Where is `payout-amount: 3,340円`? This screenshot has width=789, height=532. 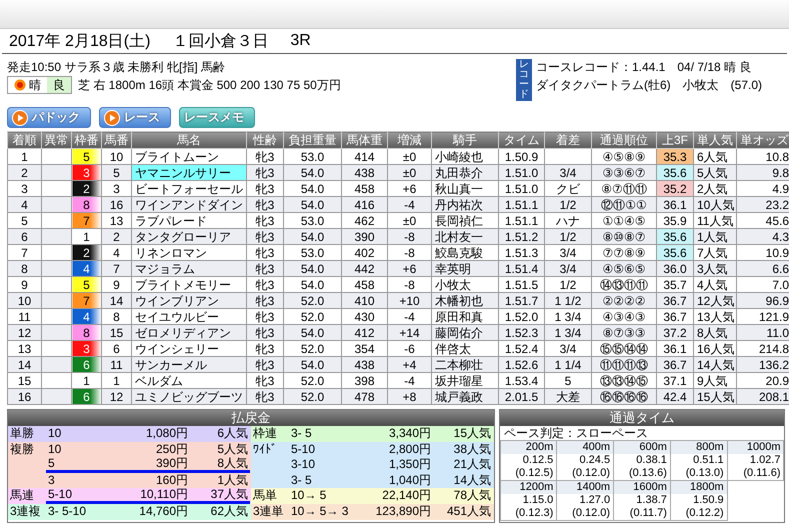 payout-amount: 3,340円 is located at coordinates (410, 434).